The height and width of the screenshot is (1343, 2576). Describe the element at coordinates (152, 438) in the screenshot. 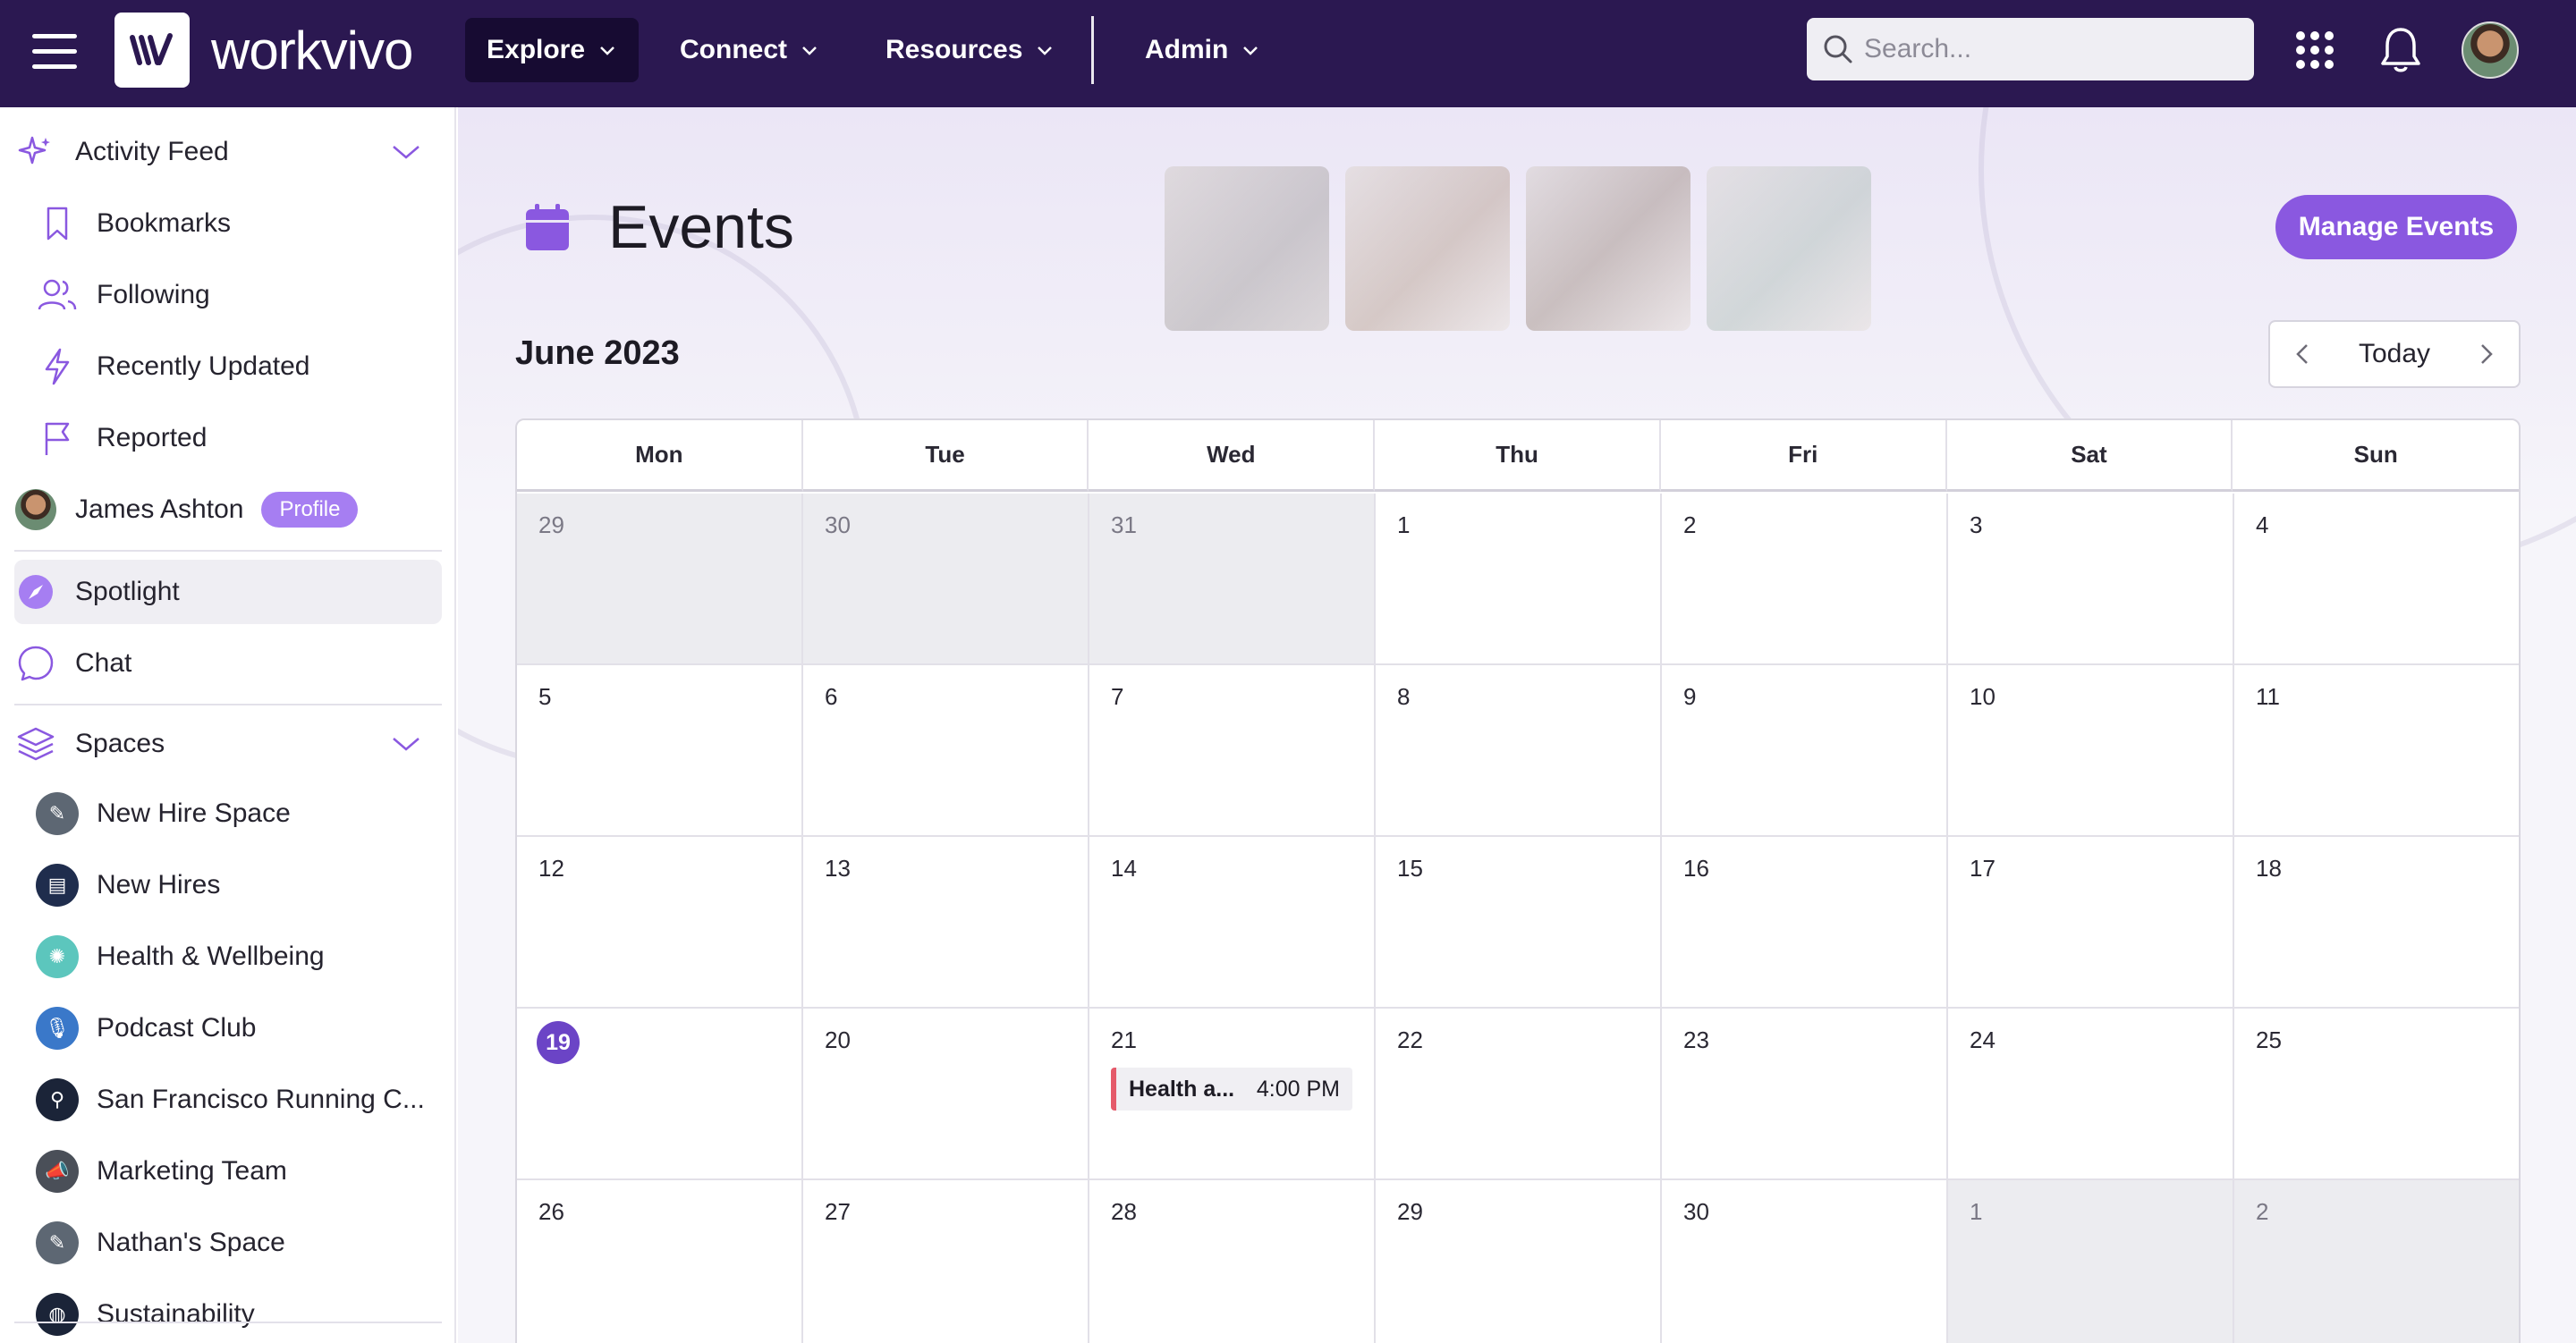

I see `sidebar-item-label: Reported` at that location.